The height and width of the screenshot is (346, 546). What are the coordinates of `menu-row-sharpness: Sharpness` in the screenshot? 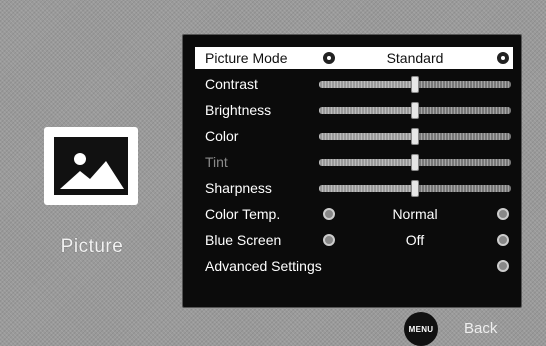 It's located at (354, 188).